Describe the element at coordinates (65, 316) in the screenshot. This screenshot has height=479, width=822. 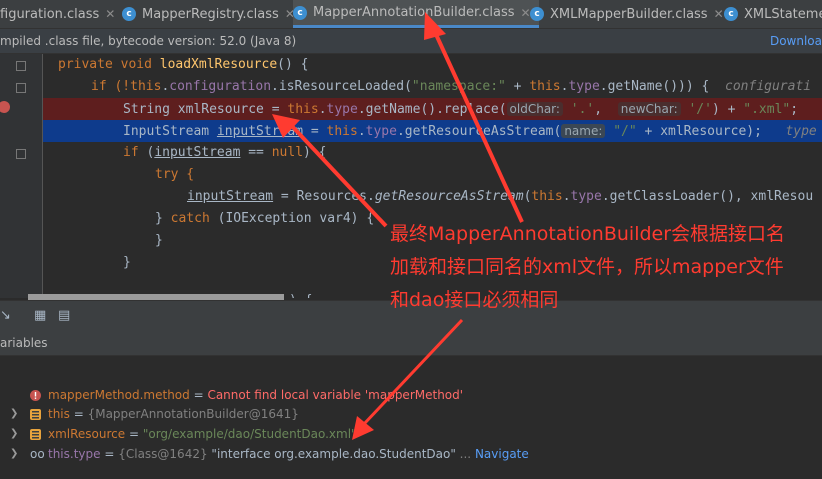
I see `grid-view-icon: ▤` at that location.